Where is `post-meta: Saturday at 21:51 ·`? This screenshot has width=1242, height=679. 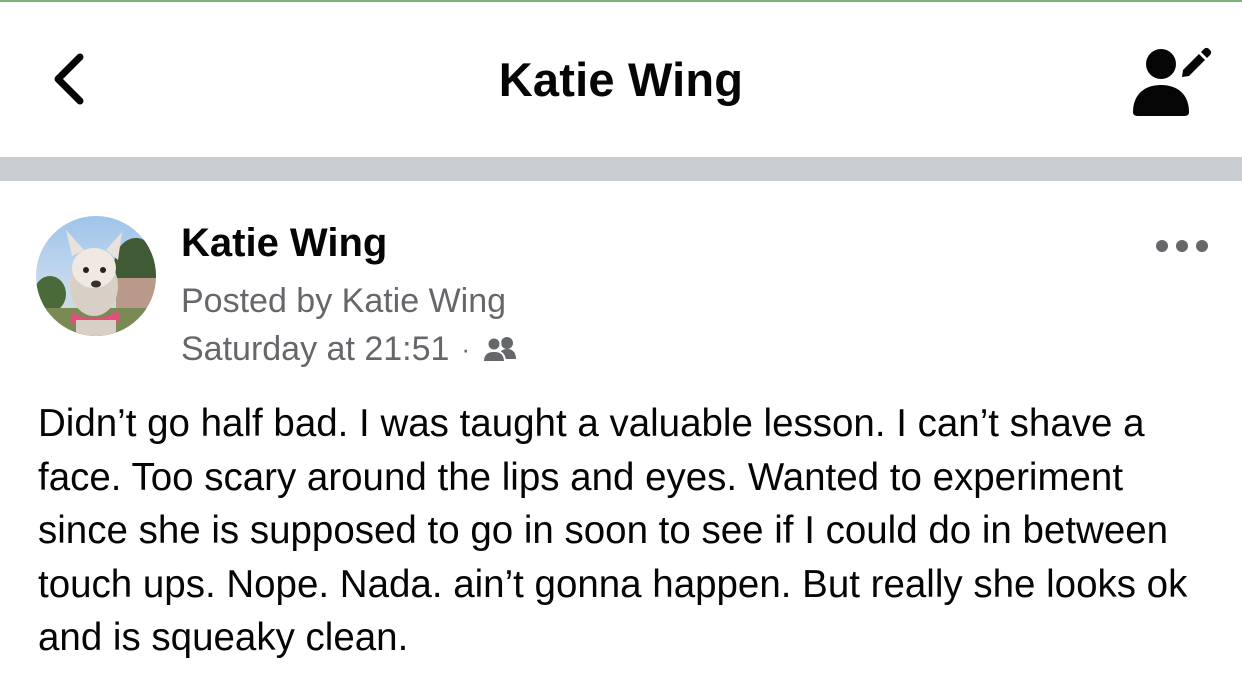
post-meta: Saturday at 21:51 · is located at coordinates (349, 349).